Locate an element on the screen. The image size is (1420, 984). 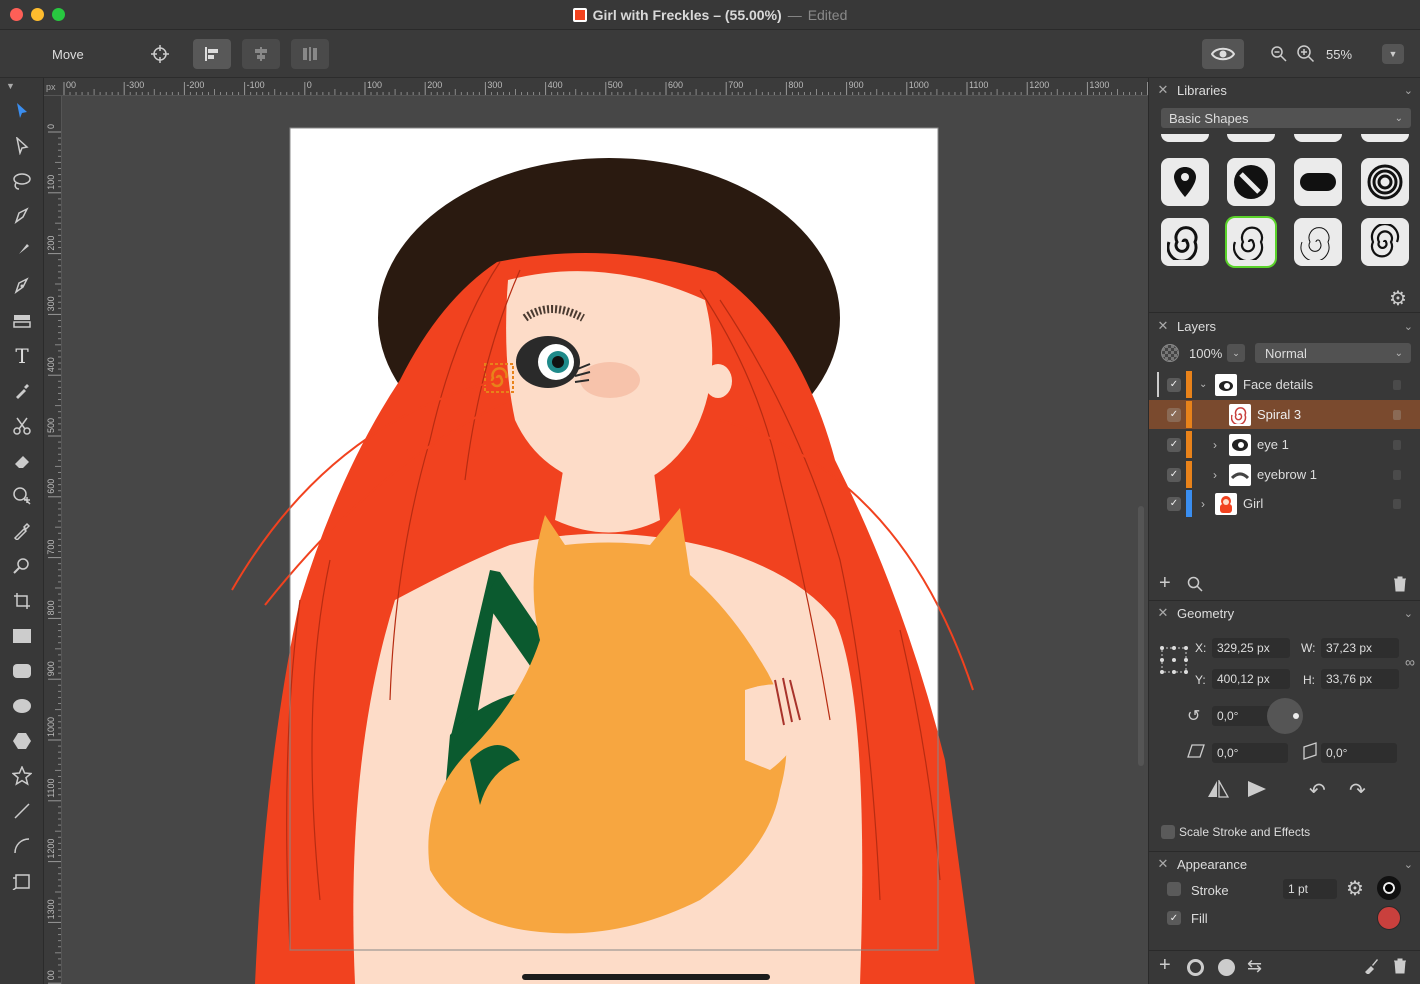
stroke-checkbox is located at coordinates (1174, 889).